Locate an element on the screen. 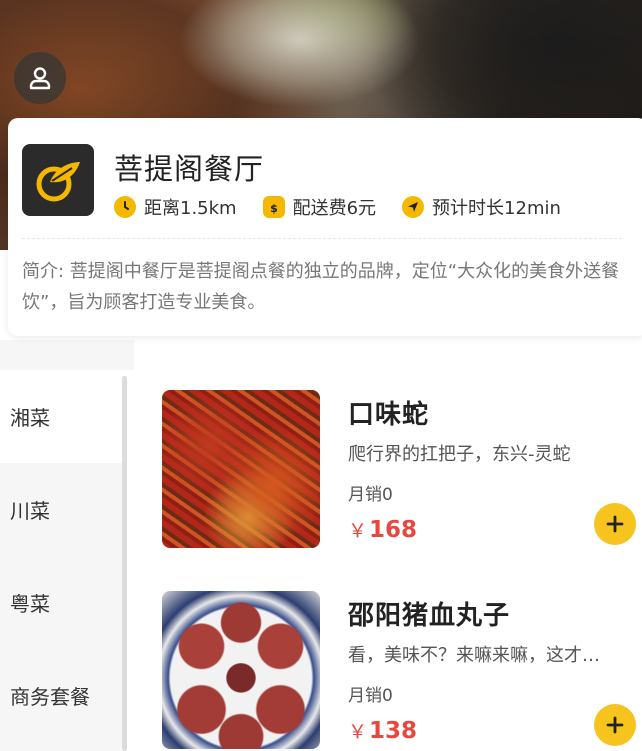  user-icon is located at coordinates (40, 78).